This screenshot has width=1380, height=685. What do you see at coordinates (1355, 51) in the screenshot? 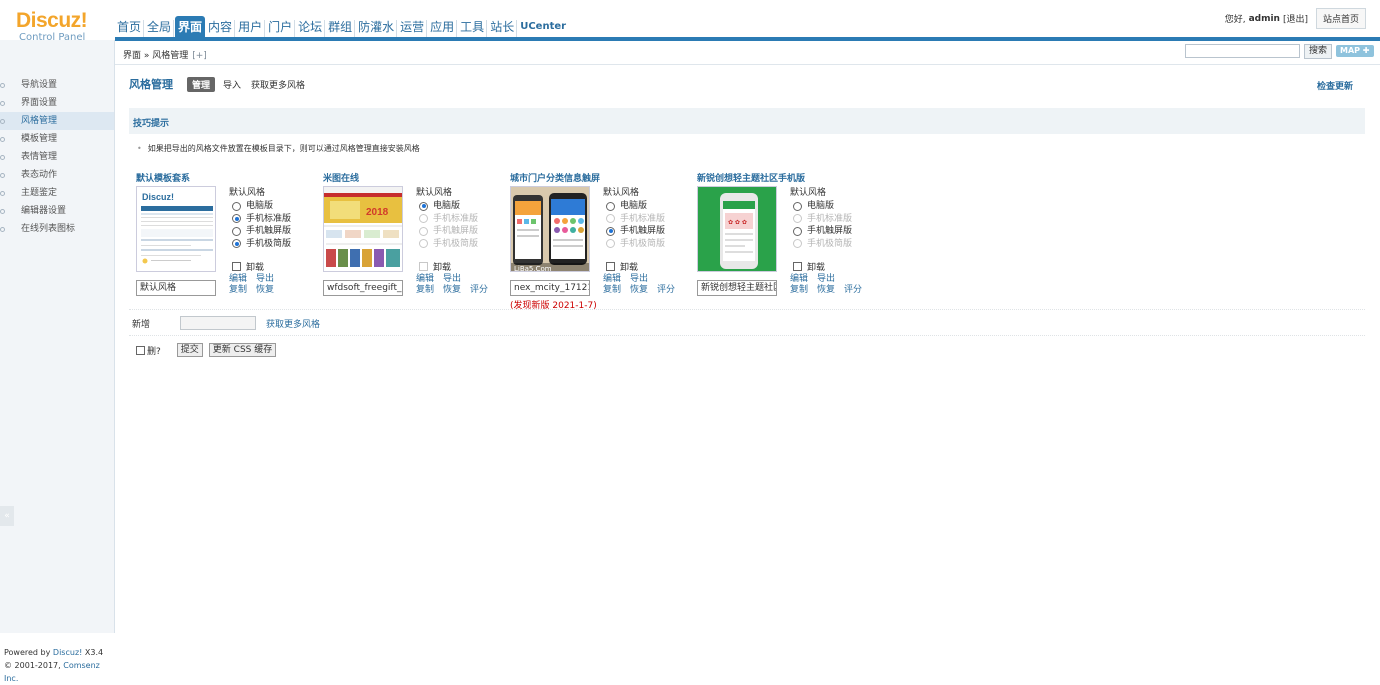
I see `map-button: MAP ✚` at bounding box center [1355, 51].